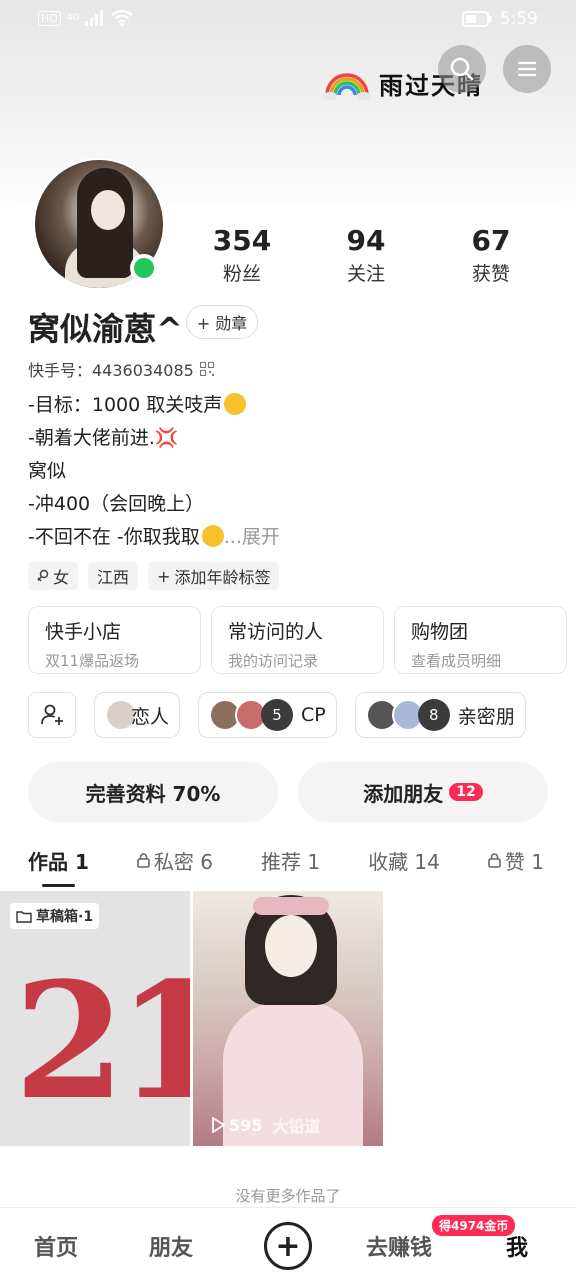  I want to click on add-person-icon, so click(52, 714).